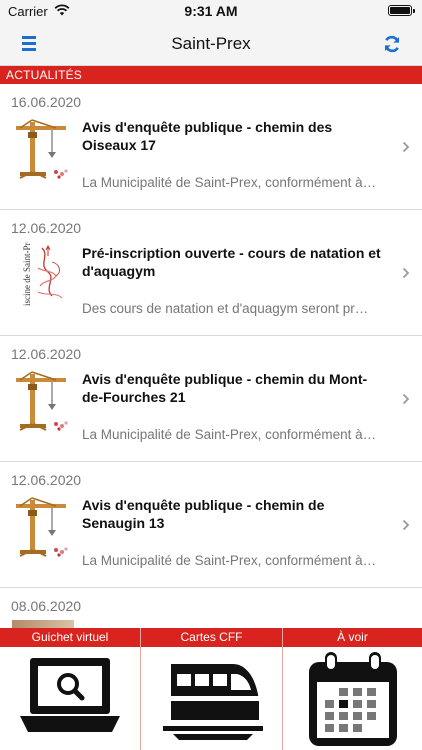 The height and width of the screenshot is (750, 422). I want to click on clock-label: 9:31 AM, so click(211, 11).